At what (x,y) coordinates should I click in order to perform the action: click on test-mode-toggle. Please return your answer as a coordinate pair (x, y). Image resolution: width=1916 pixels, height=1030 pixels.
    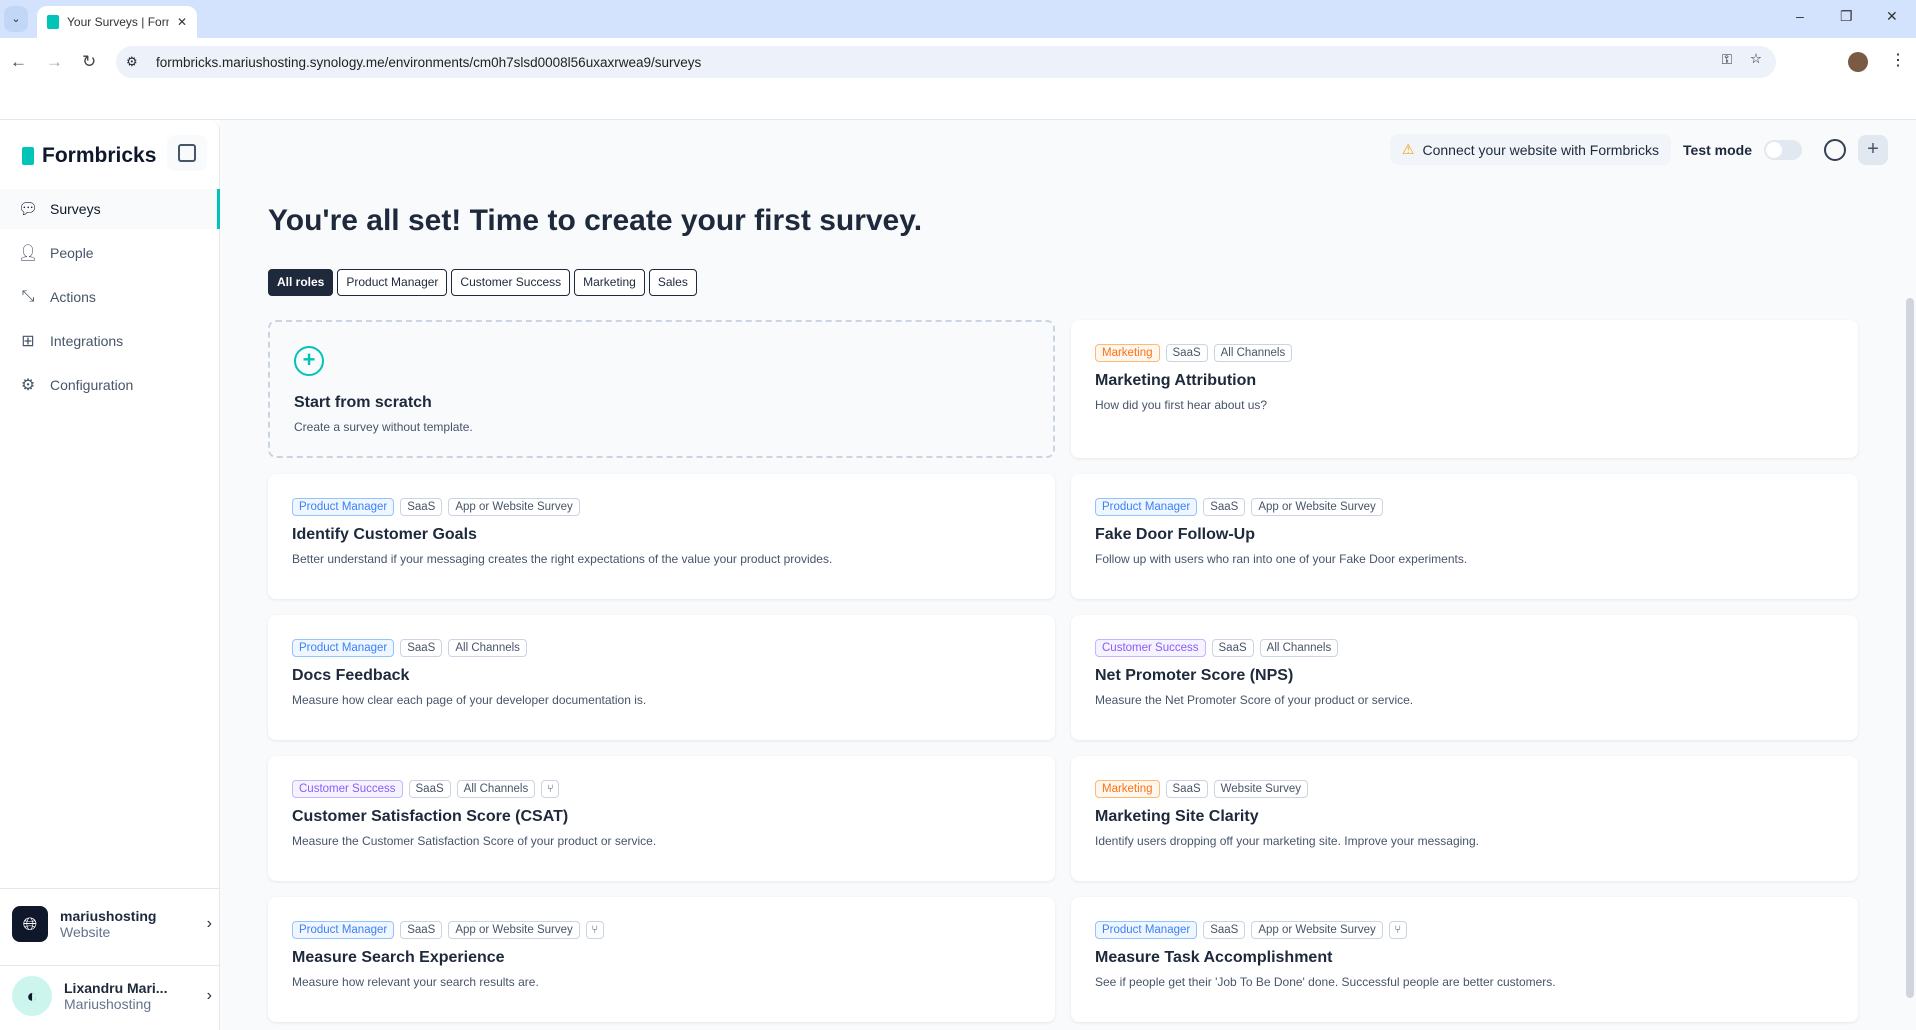
    Looking at the image, I should click on (1783, 149).